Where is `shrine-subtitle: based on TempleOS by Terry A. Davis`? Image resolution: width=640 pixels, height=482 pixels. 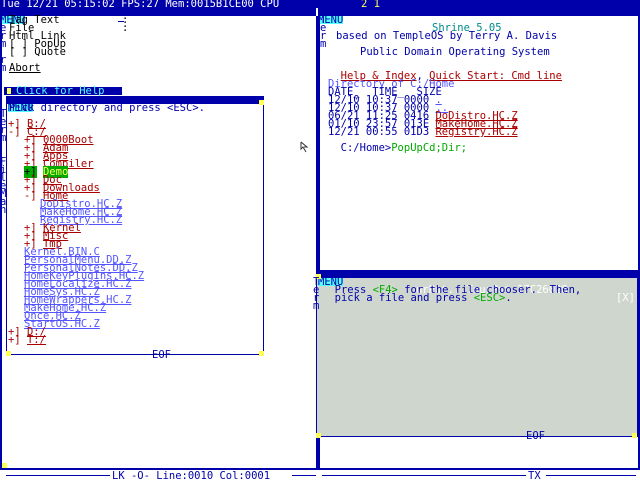 shrine-subtitle: based on TempleOS by Terry A. Davis is located at coordinates (447, 36).